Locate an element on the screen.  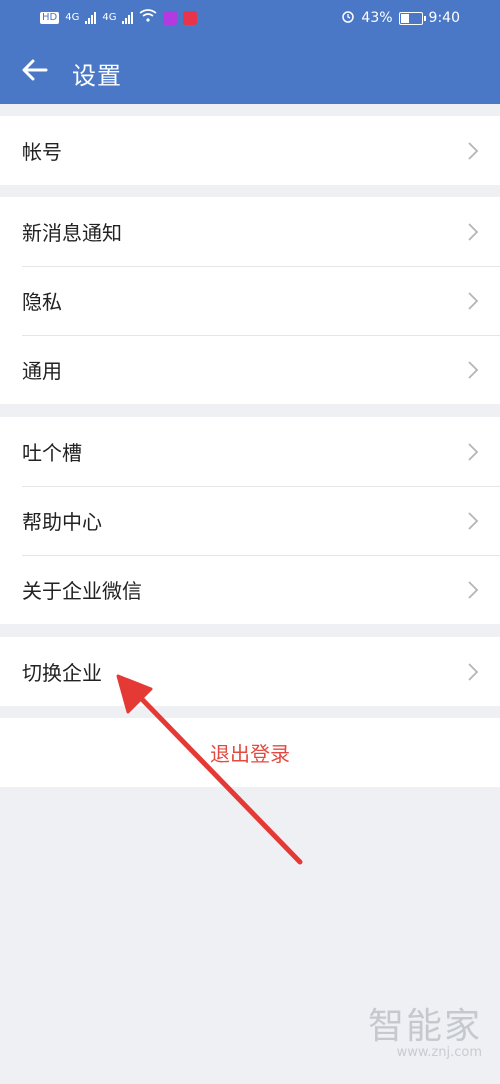
settings-item-label: 隐私 is located at coordinates (42, 302).